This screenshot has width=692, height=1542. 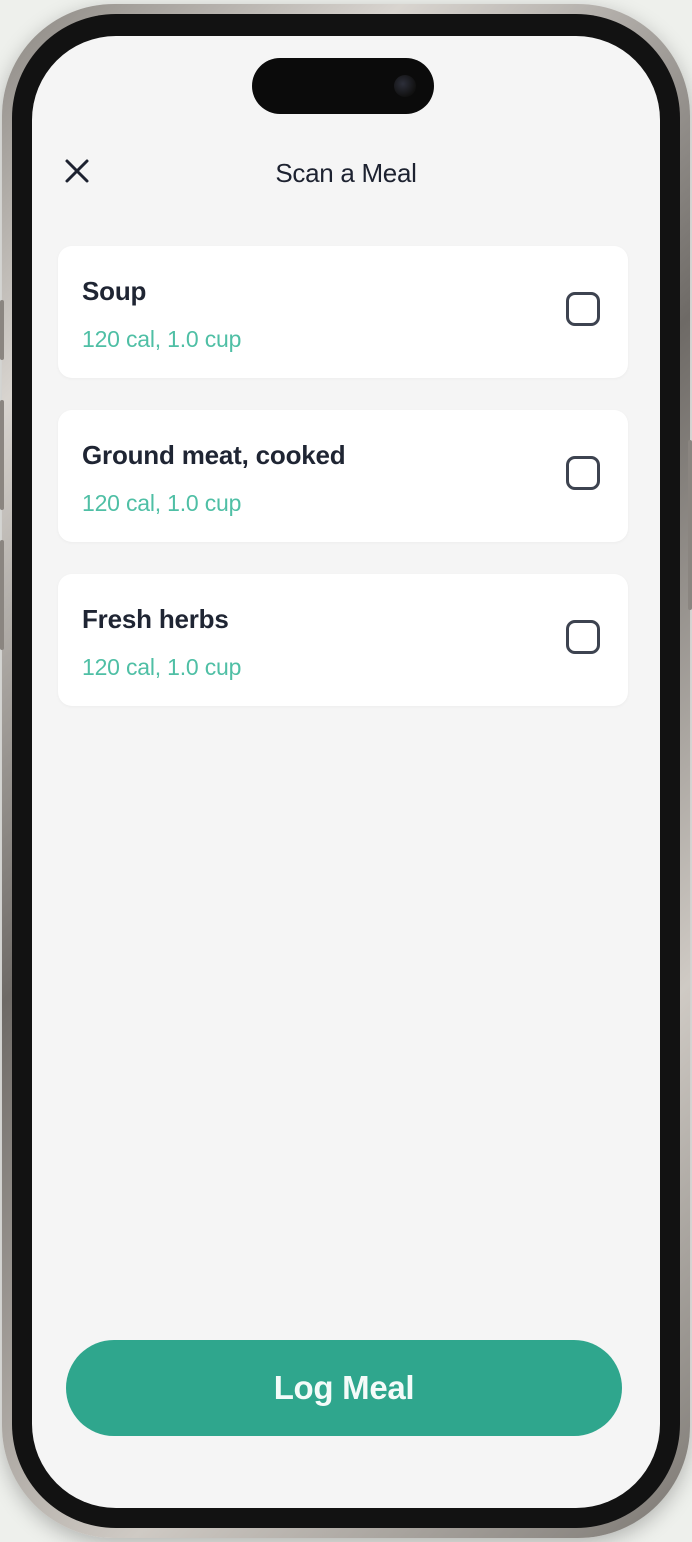 What do you see at coordinates (2, 455) in the screenshot?
I see `volume-up-side-button` at bounding box center [2, 455].